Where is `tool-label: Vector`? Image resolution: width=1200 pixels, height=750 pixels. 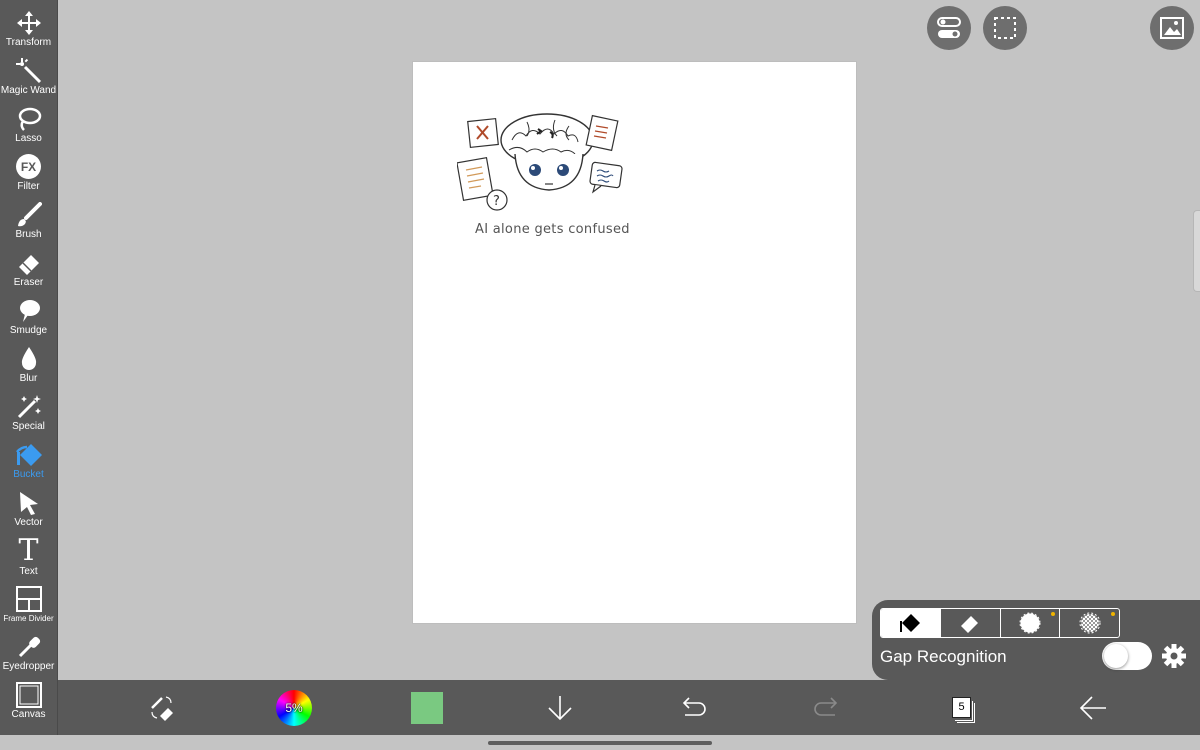
tool-label: Vector is located at coordinates (28, 522).